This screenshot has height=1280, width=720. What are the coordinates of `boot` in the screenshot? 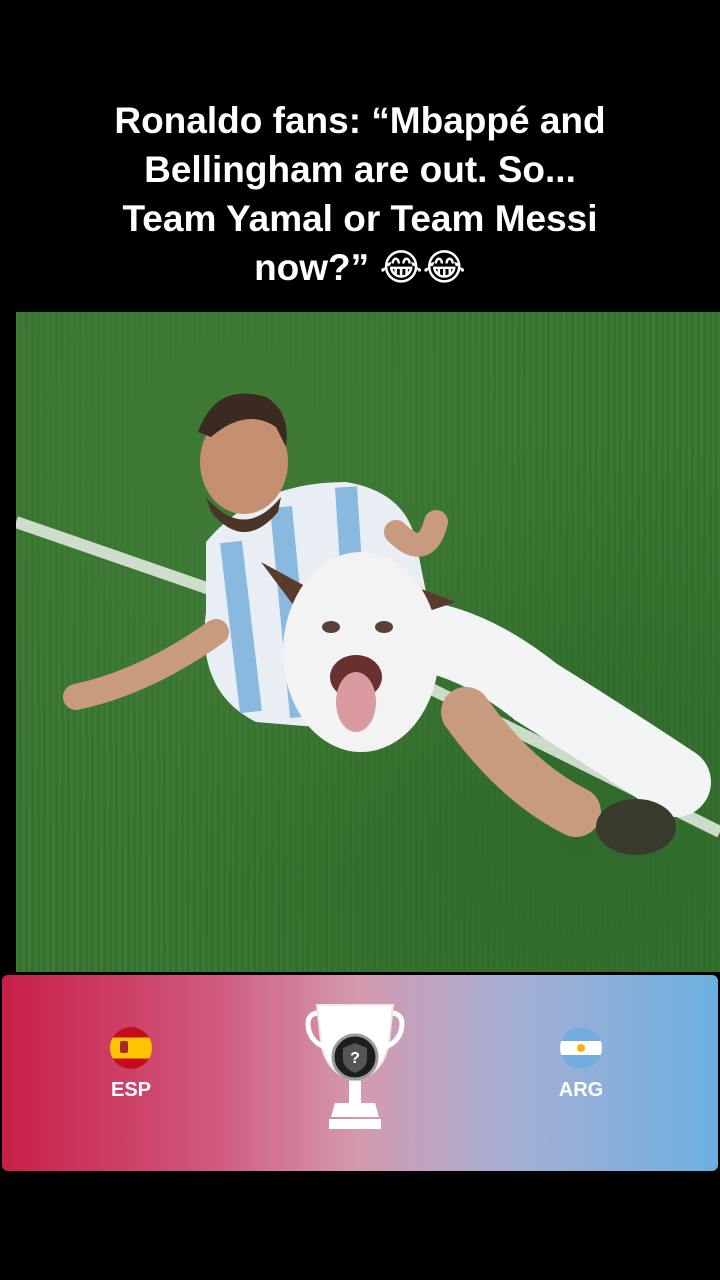 It's located at (636, 827).